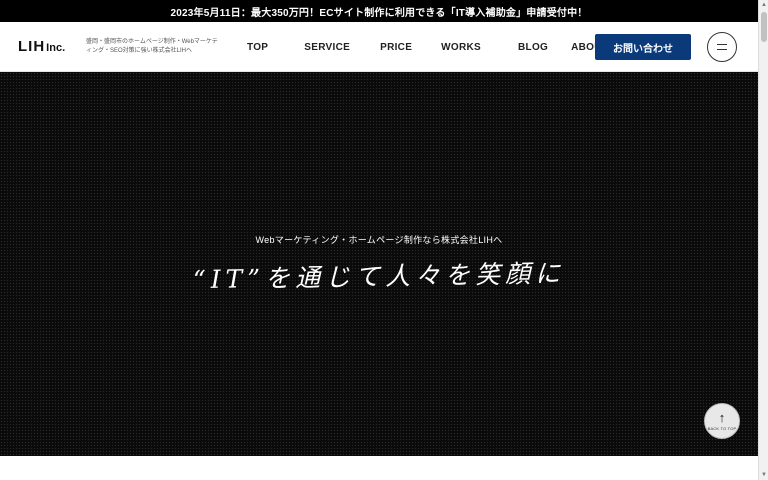 Image resolution: width=768 pixels, height=480 pixels. Describe the element at coordinates (32, 46) in the screenshot. I see `logo-main: LIH` at that location.